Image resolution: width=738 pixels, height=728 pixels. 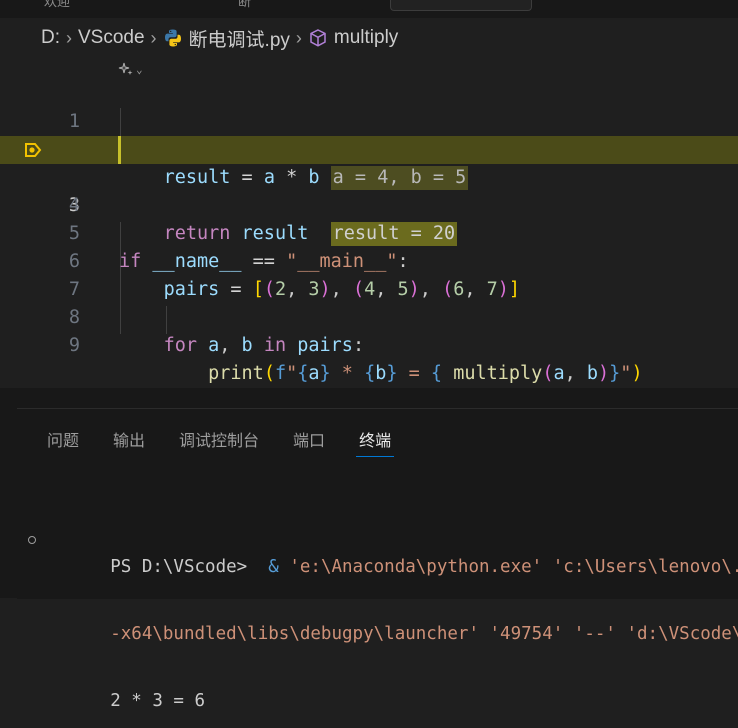 I want to click on tab-terminal: 终端, so click(x=375, y=442).